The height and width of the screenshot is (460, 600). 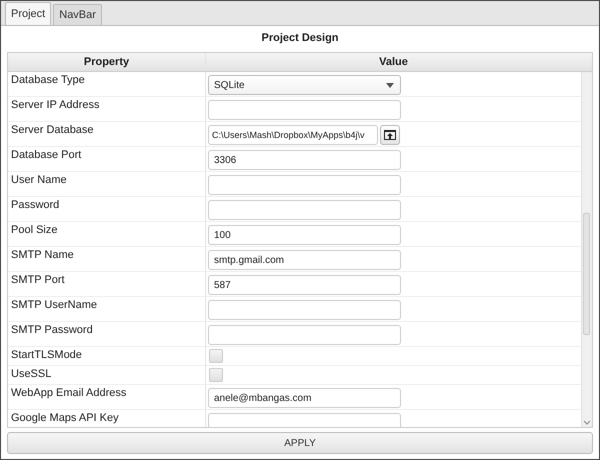 I want to click on upload-icon, so click(x=390, y=135).